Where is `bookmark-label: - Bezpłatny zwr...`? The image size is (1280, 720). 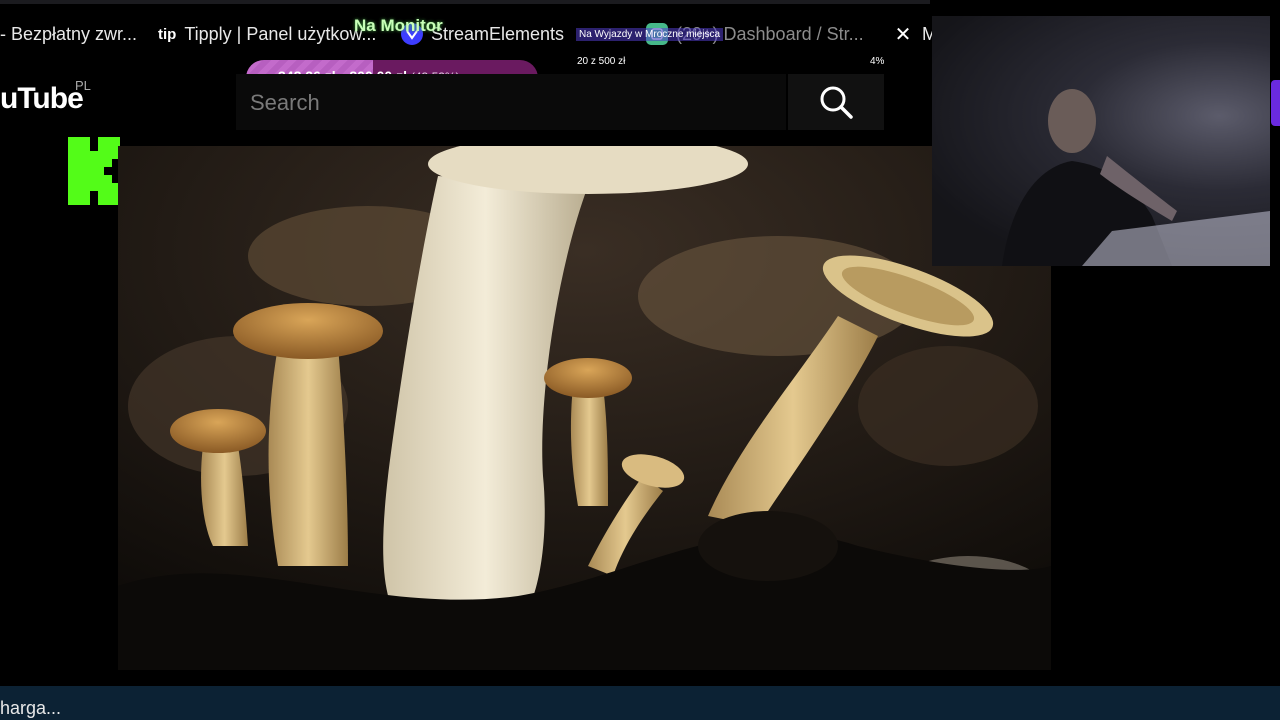 bookmark-label: - Bezpłatny zwr... is located at coordinates (69, 33).